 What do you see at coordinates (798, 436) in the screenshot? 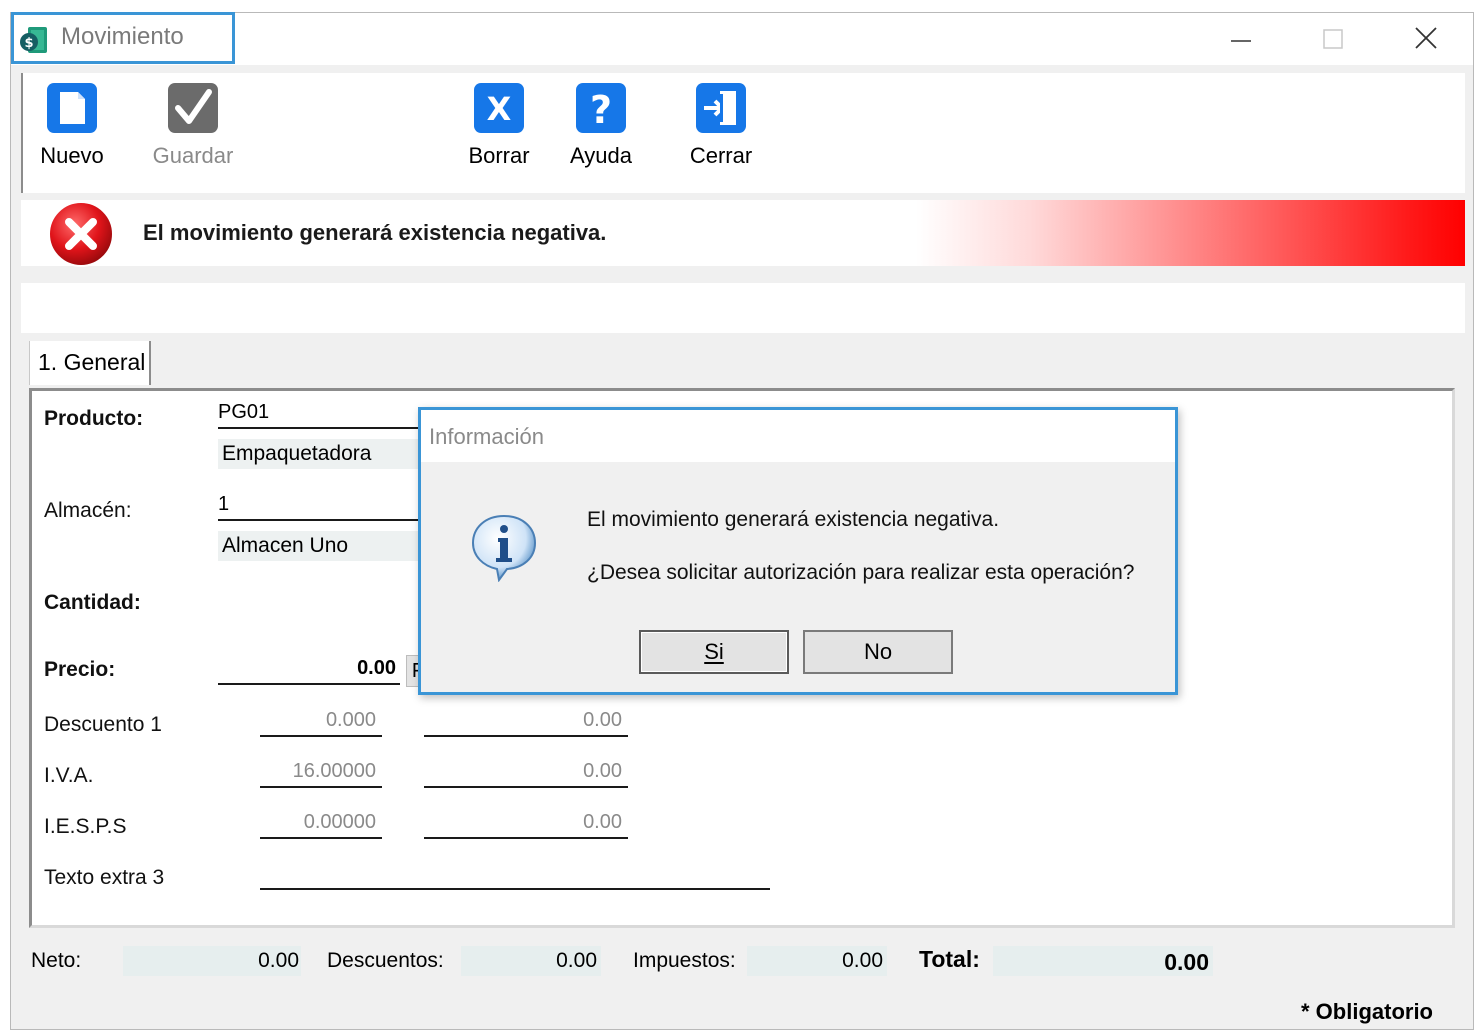
I see `dialog-title-bar: Información` at bounding box center [798, 436].